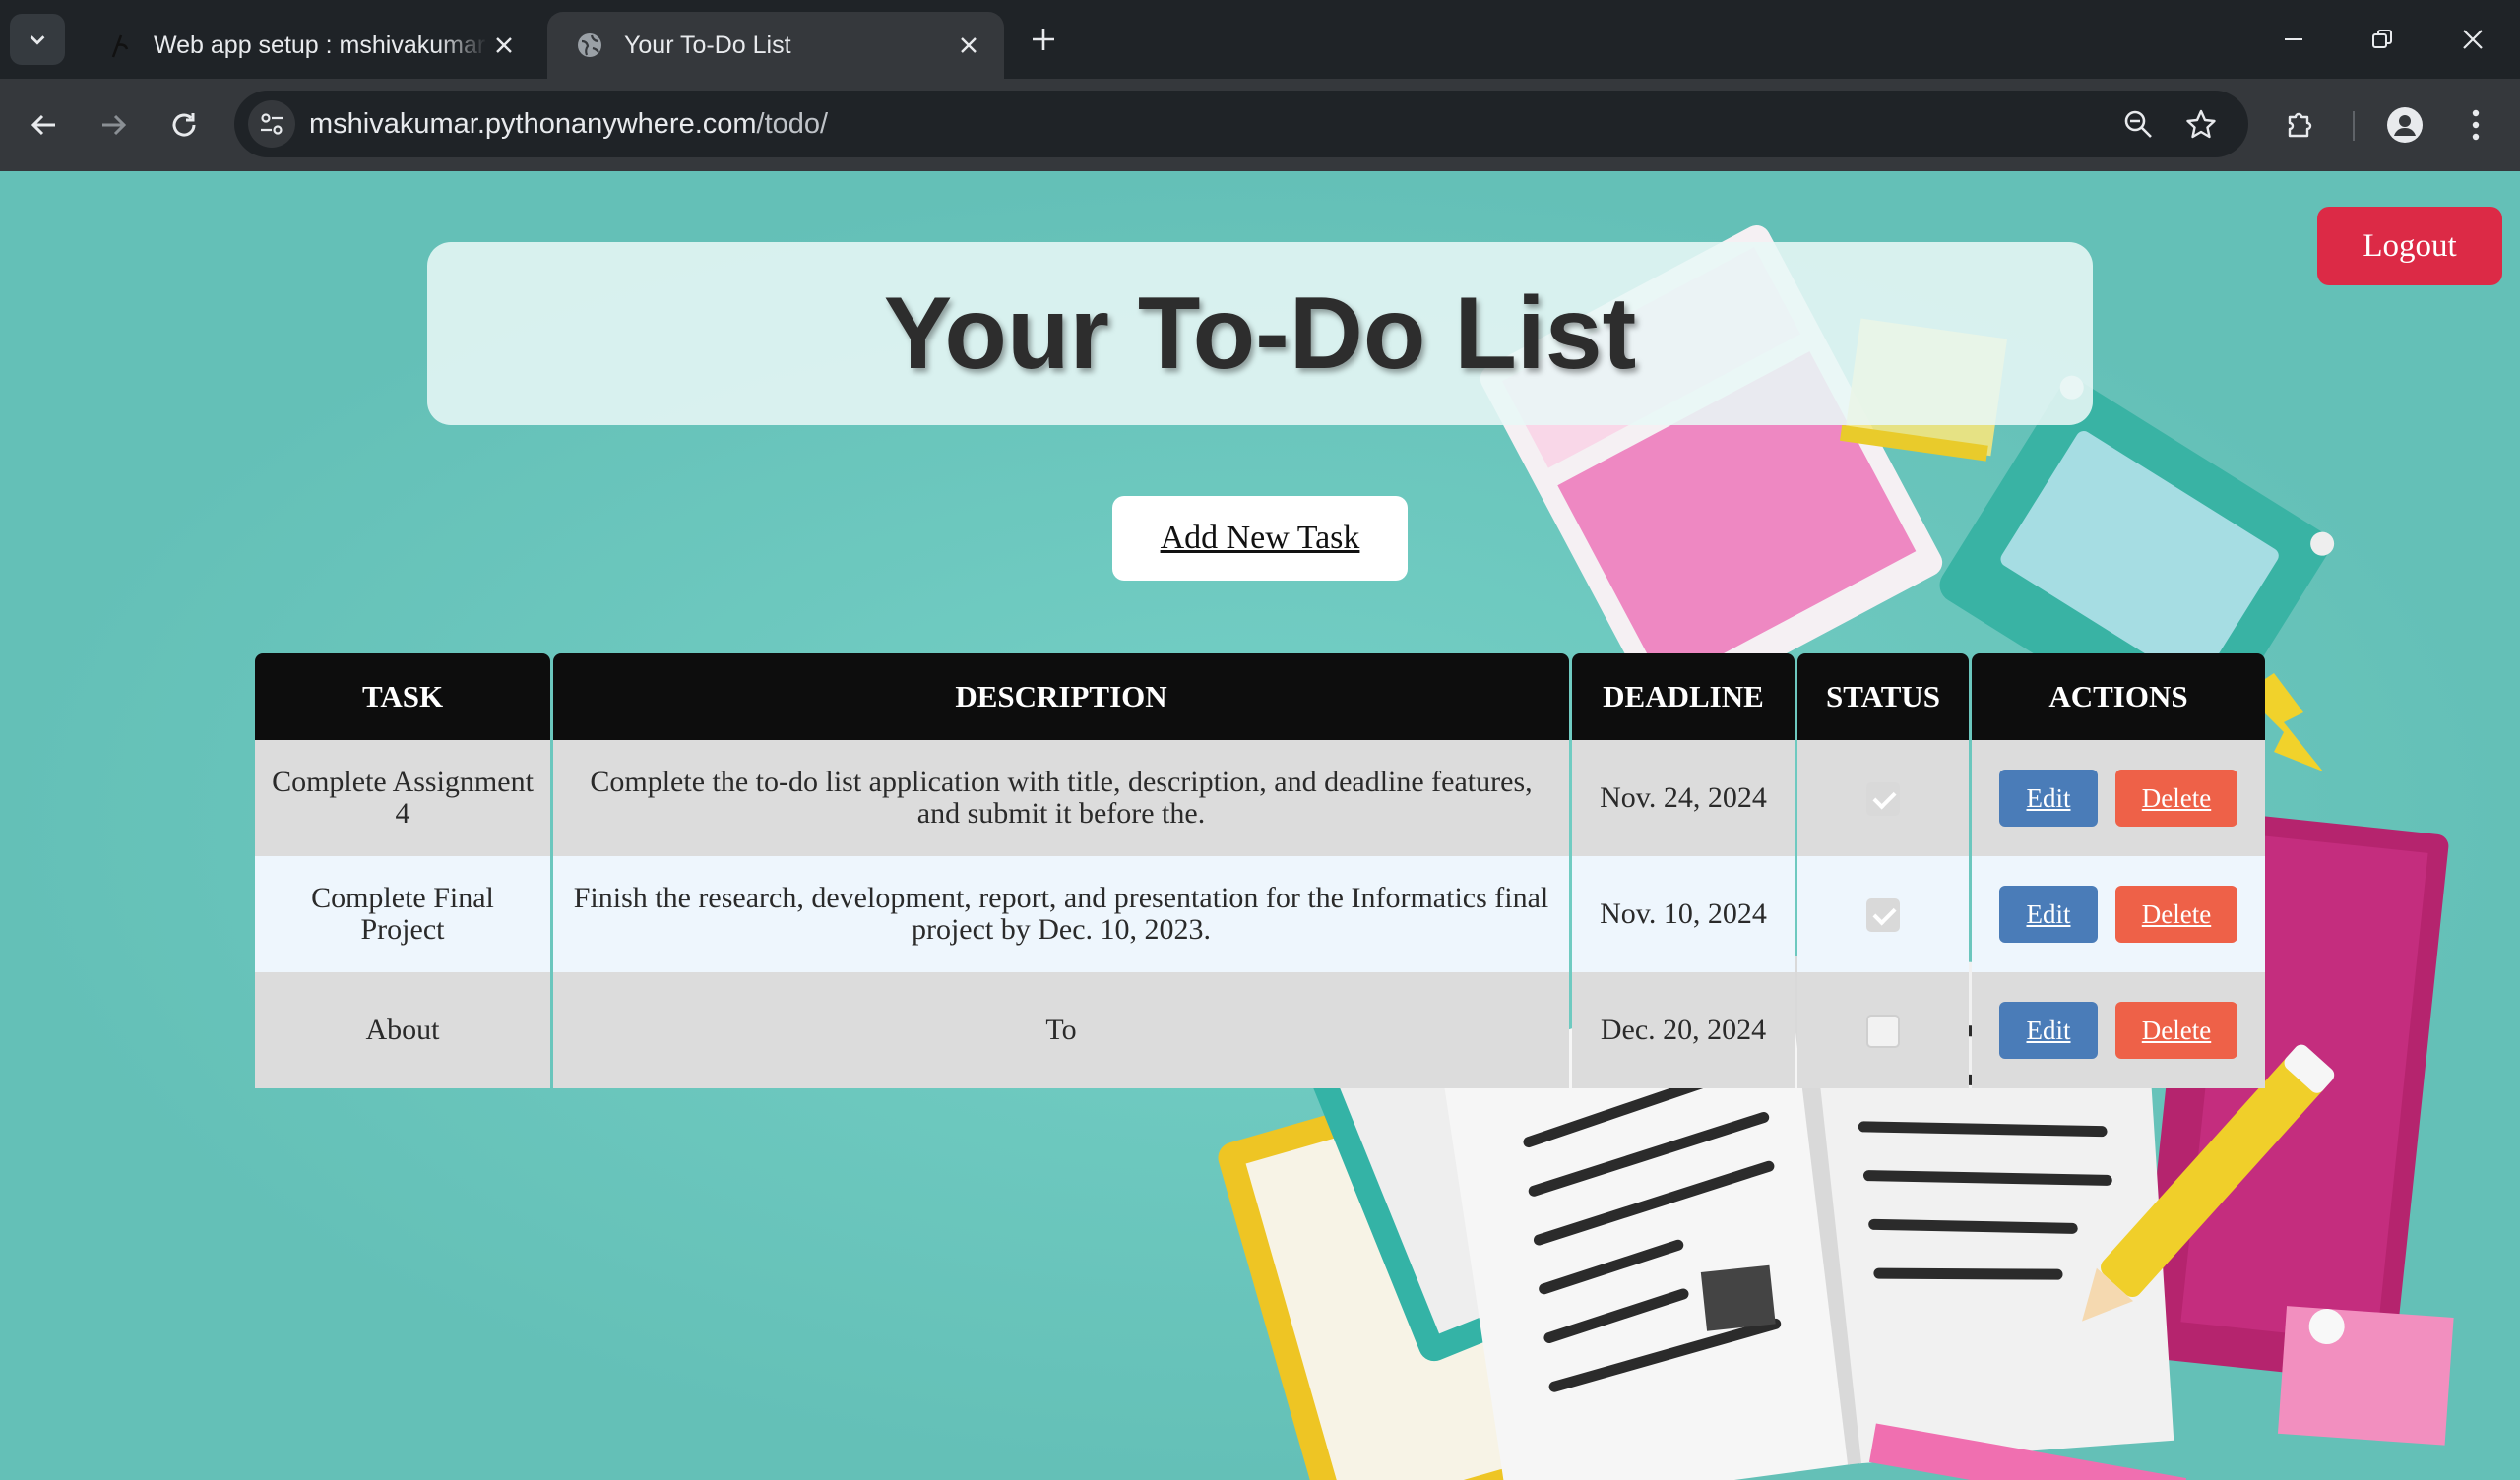 This screenshot has width=2520, height=1480. Describe the element at coordinates (402, 696) in the screenshot. I see `column-header-task: TASK` at that location.